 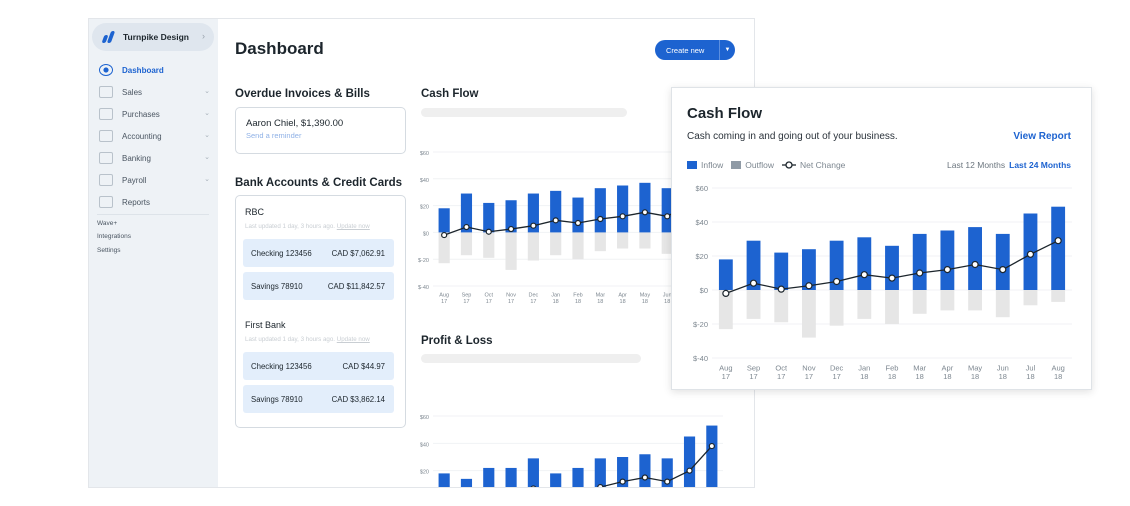 What do you see at coordinates (106, 114) in the screenshot?
I see `cart-icon` at bounding box center [106, 114].